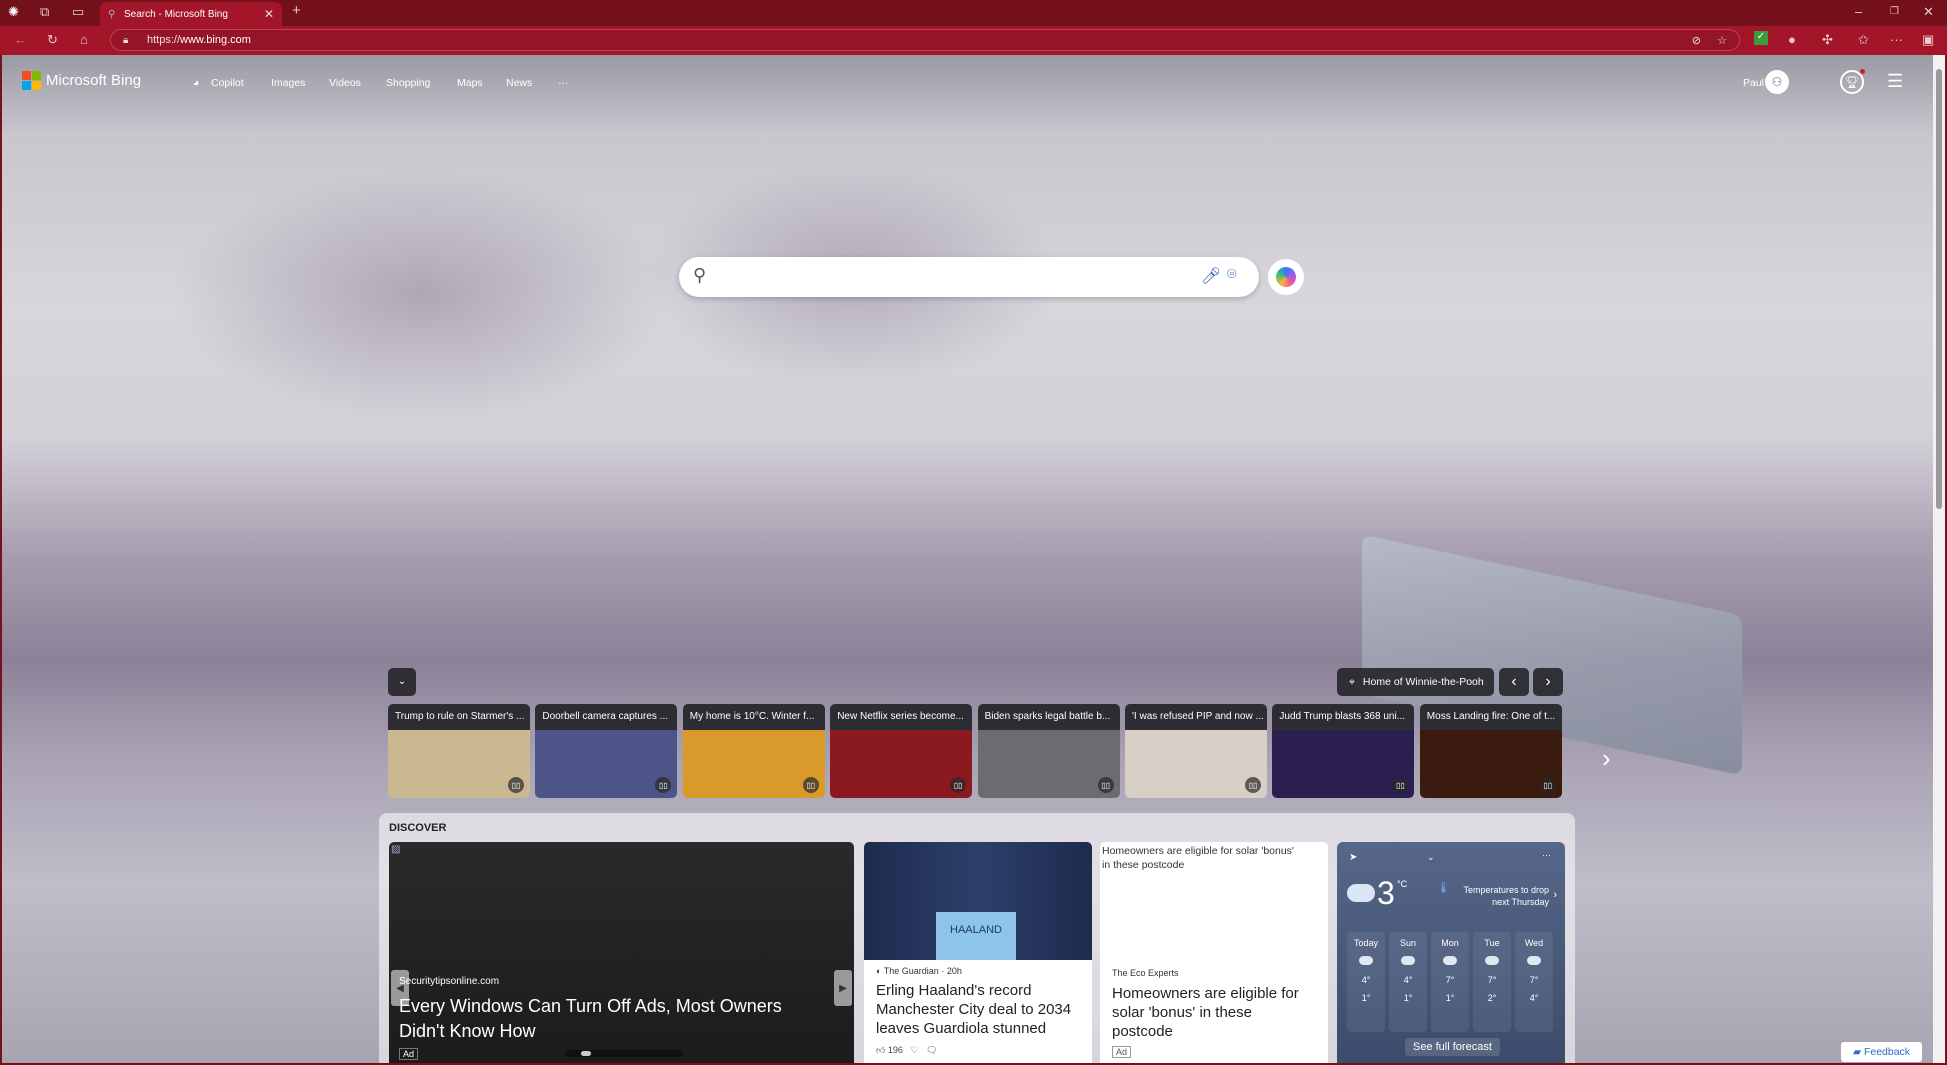  What do you see at coordinates (1431, 857) in the screenshot?
I see `location-dropdown-icon: ⌄` at bounding box center [1431, 857].